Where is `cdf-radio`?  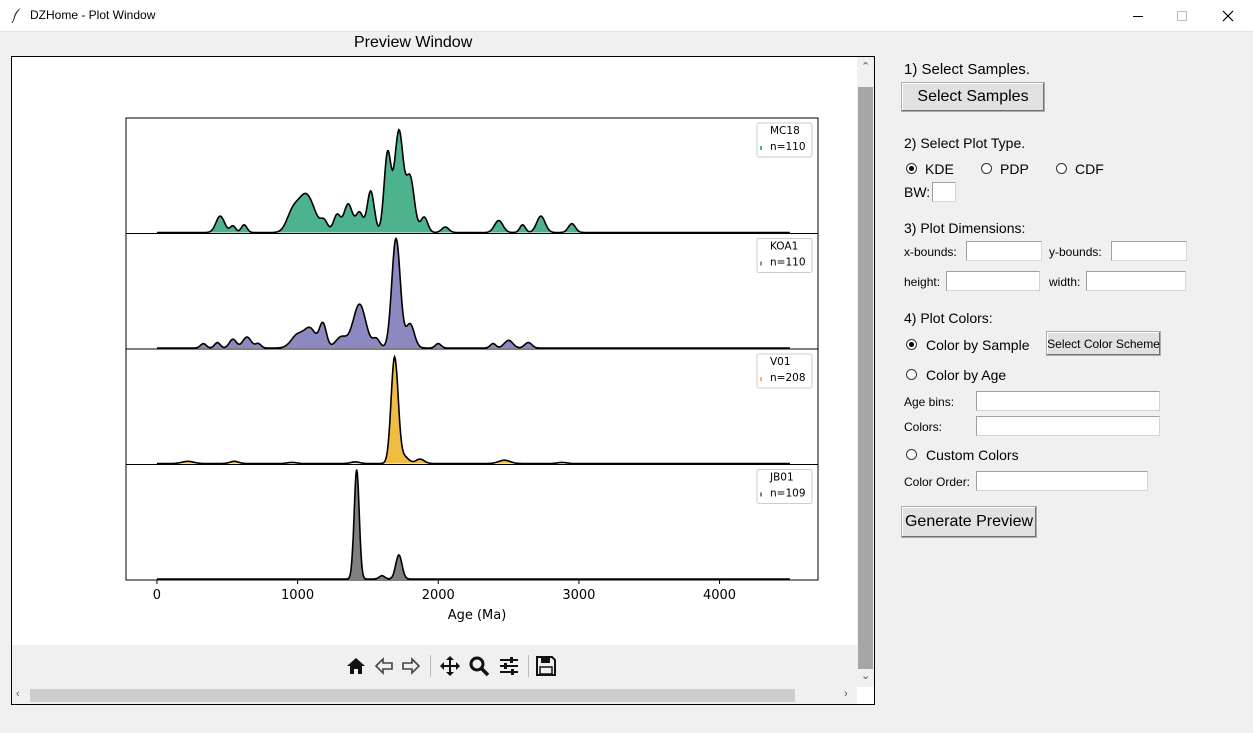 cdf-radio is located at coordinates (1061, 168).